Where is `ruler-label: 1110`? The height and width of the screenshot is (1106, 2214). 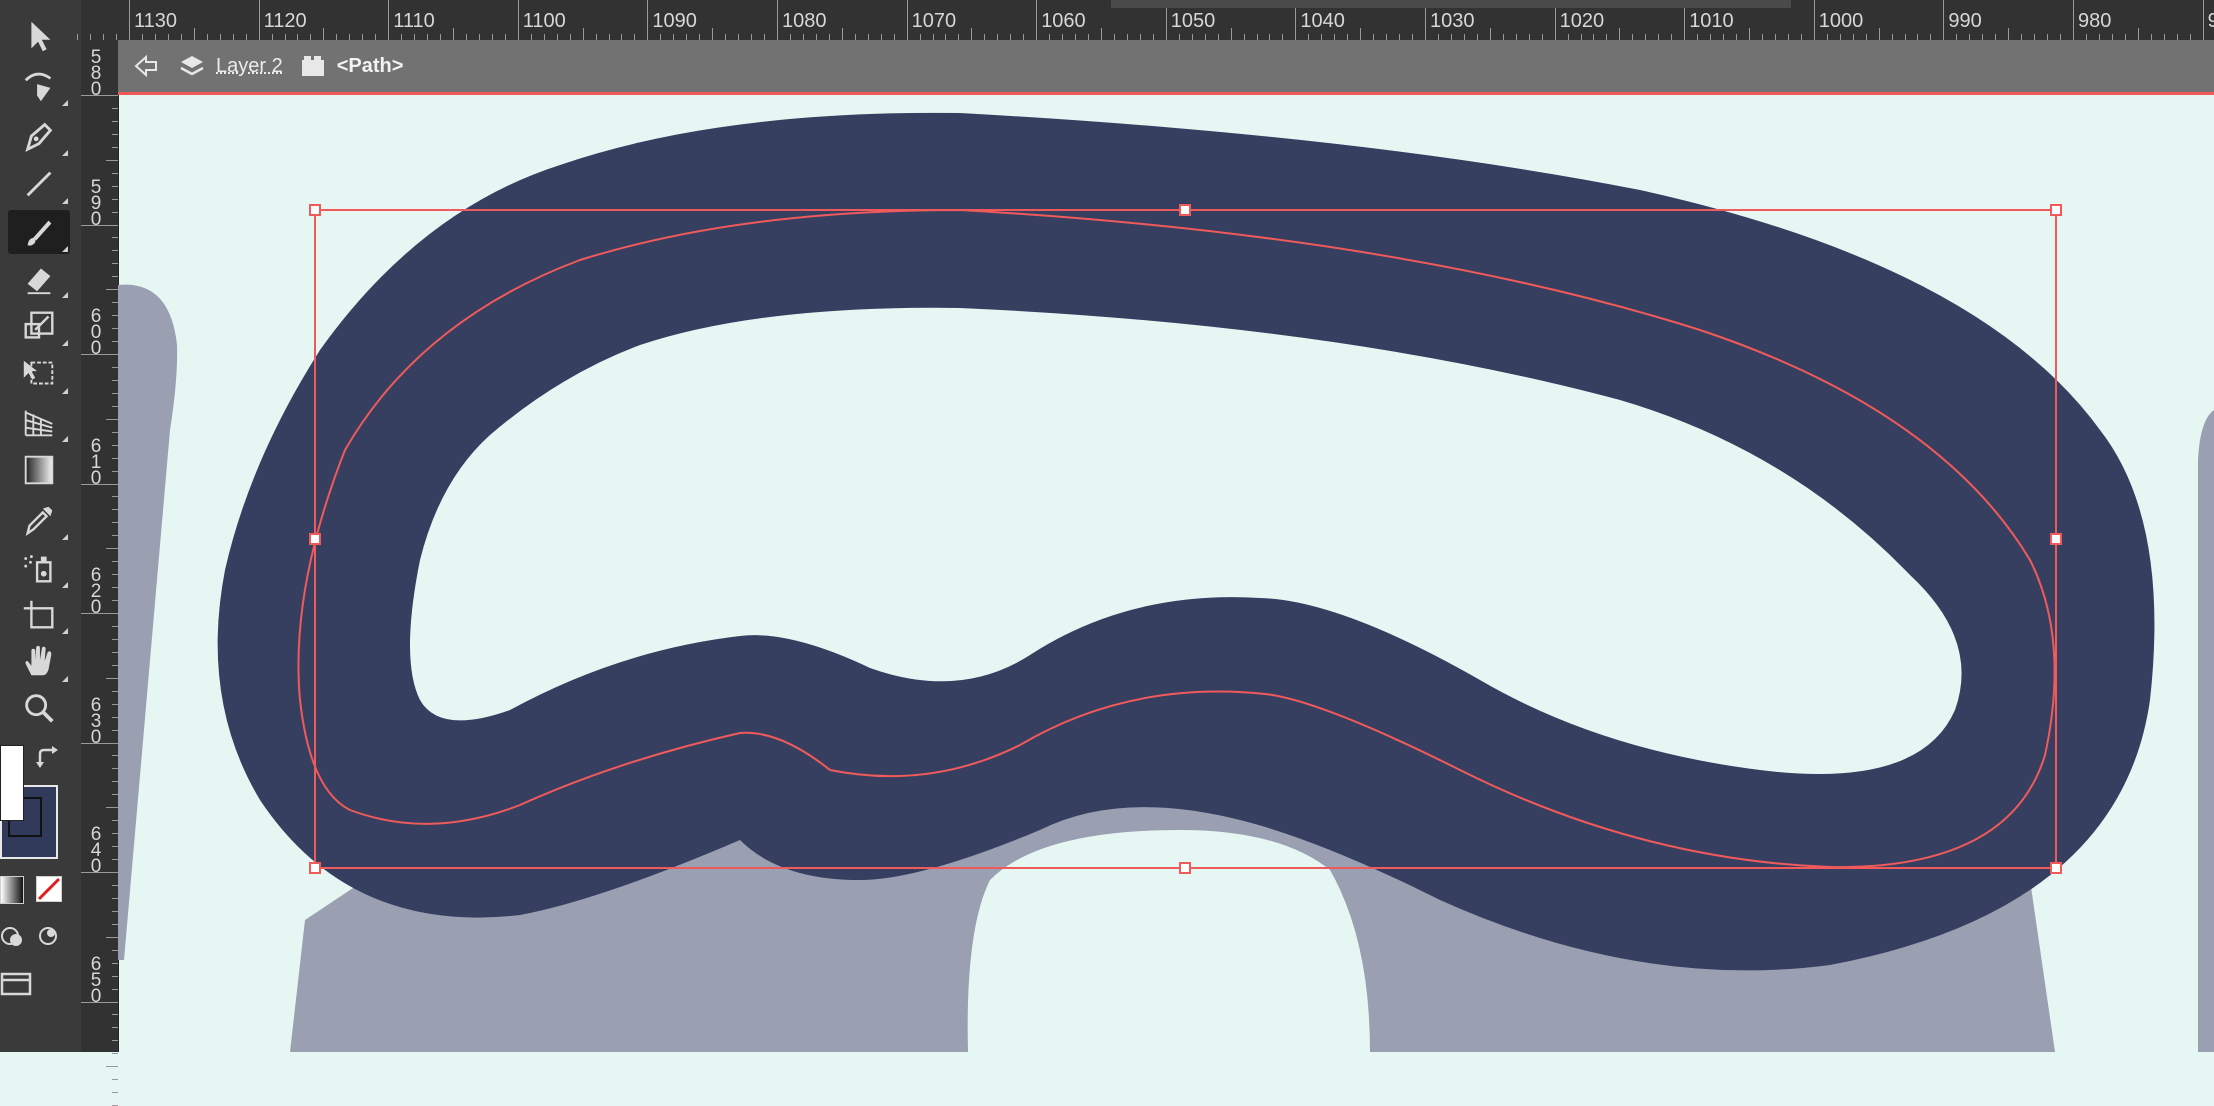
ruler-label: 1110 is located at coordinates (414, 21).